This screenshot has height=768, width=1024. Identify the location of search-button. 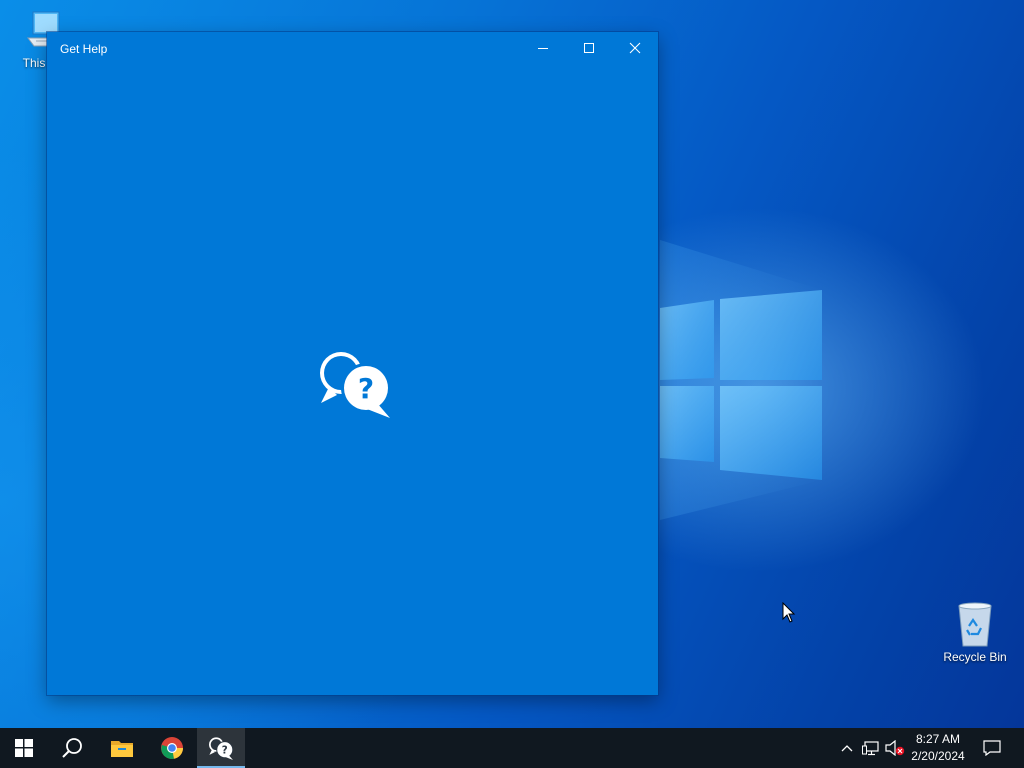
(72, 748).